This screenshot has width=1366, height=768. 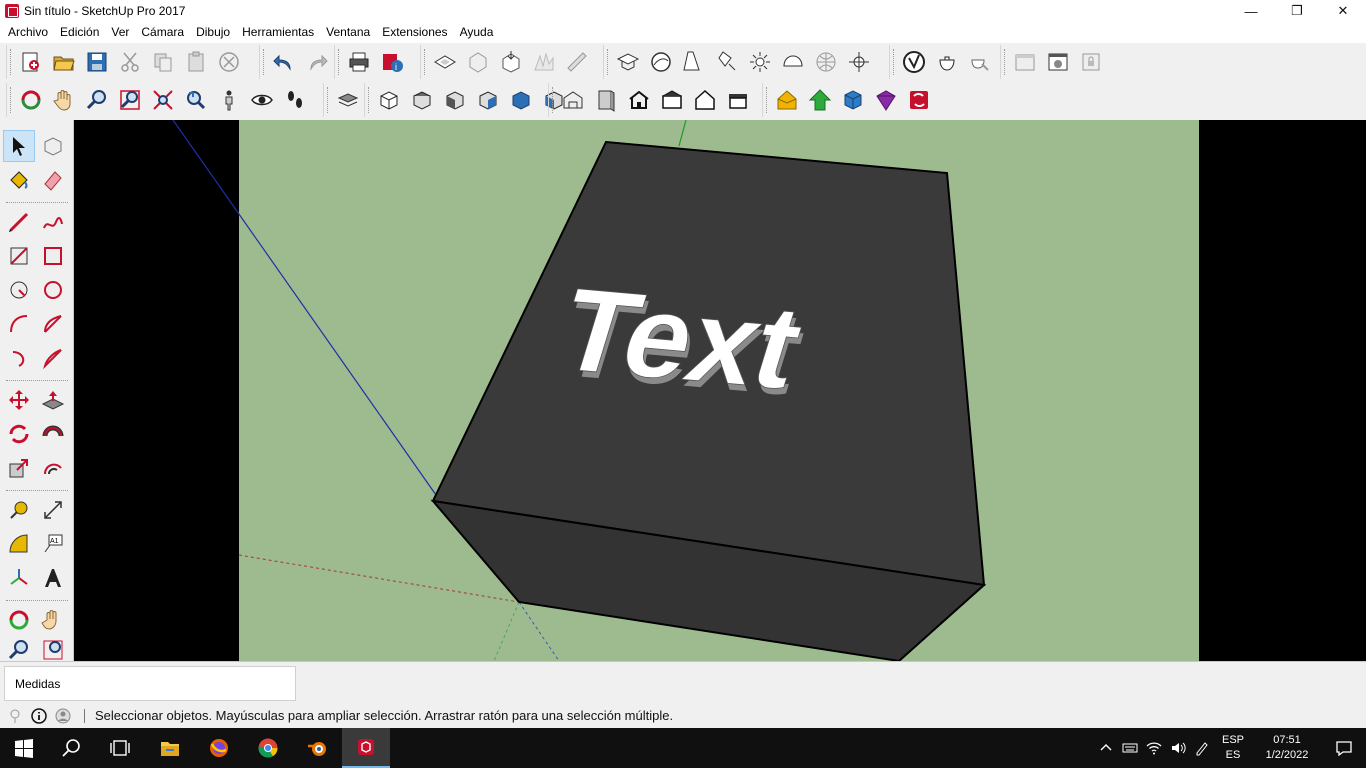 What do you see at coordinates (366, 748) in the screenshot?
I see `sketchup-taskbar-icon` at bounding box center [366, 748].